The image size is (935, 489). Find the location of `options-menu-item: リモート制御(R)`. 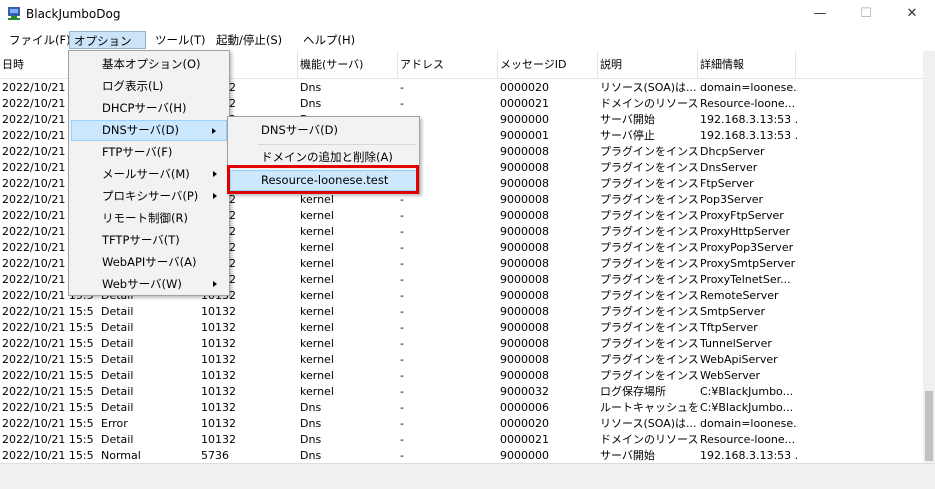

options-menu-item: リモート制御(R) is located at coordinates (149, 218).